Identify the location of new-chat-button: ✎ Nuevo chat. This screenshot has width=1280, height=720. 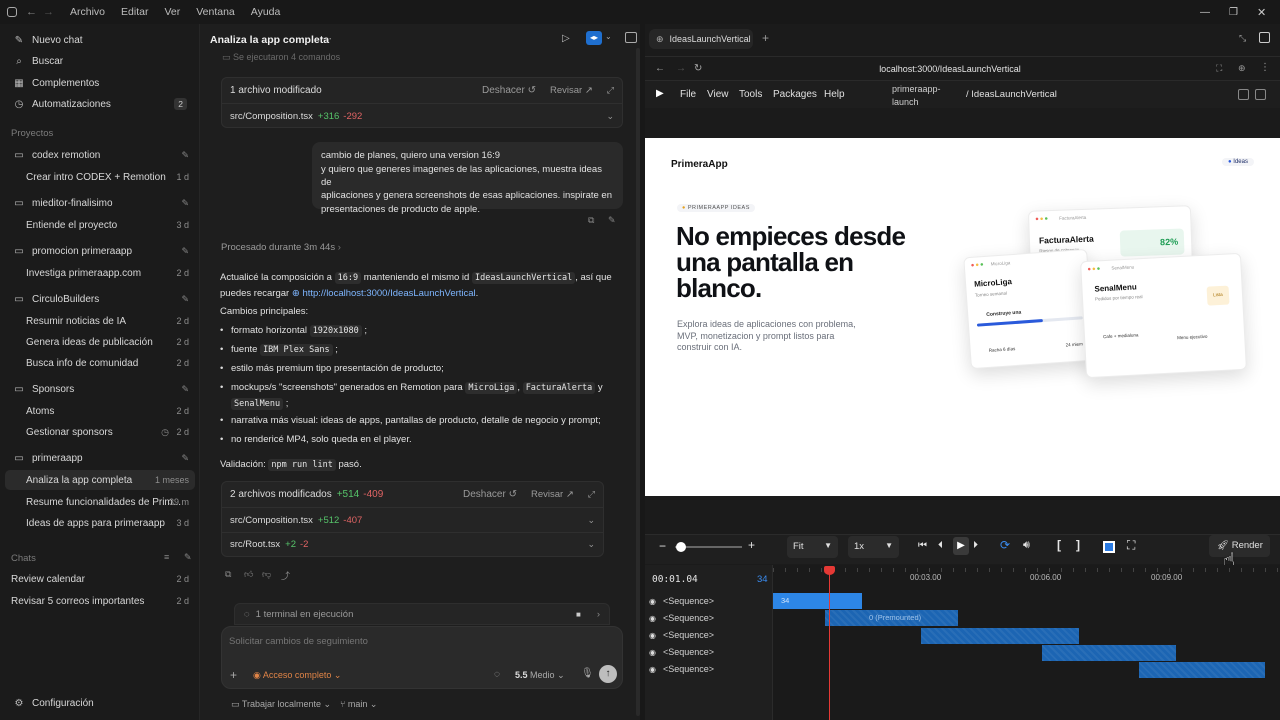
(100, 40).